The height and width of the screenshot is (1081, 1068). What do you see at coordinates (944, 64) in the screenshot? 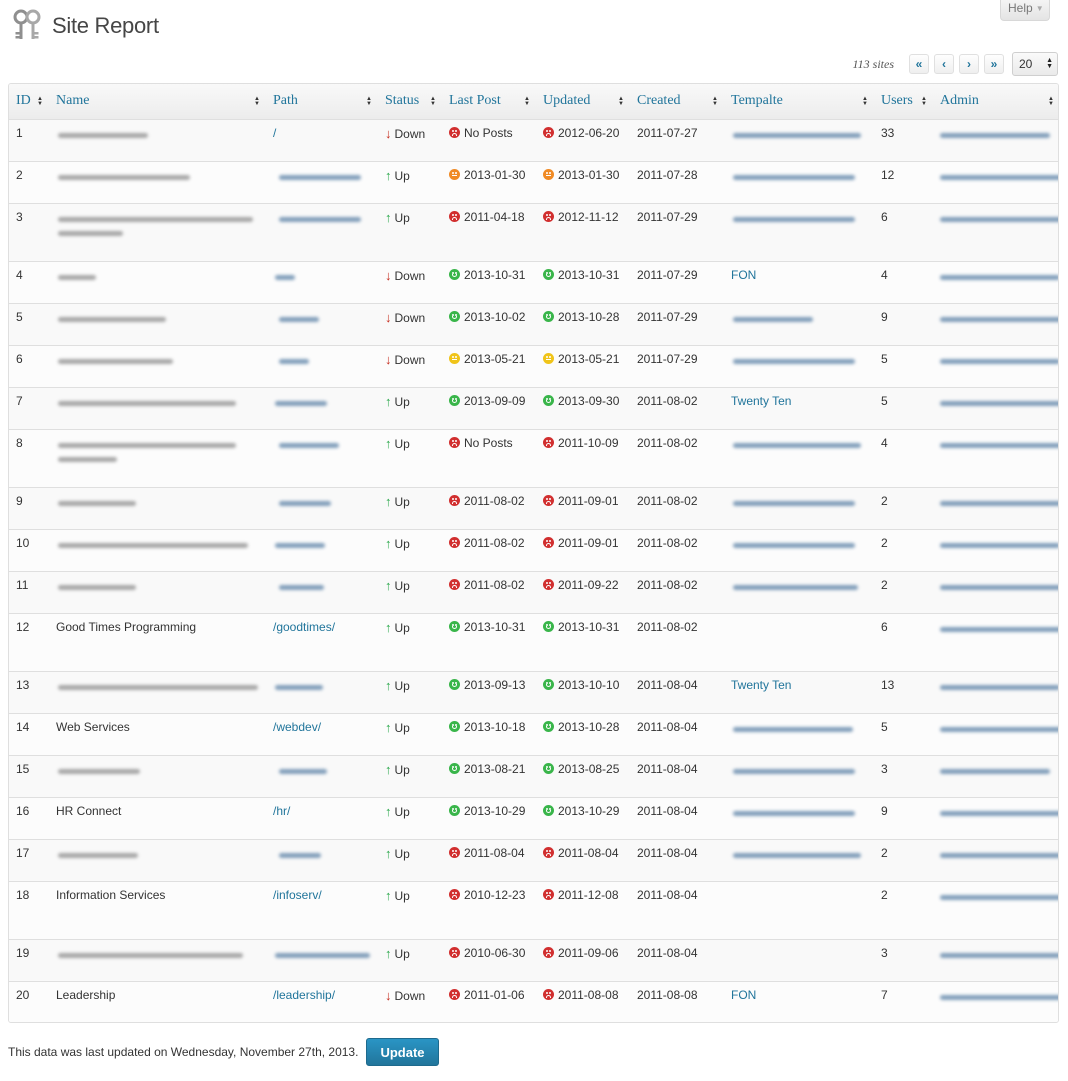
I see `prev-page-button: ‹` at bounding box center [944, 64].